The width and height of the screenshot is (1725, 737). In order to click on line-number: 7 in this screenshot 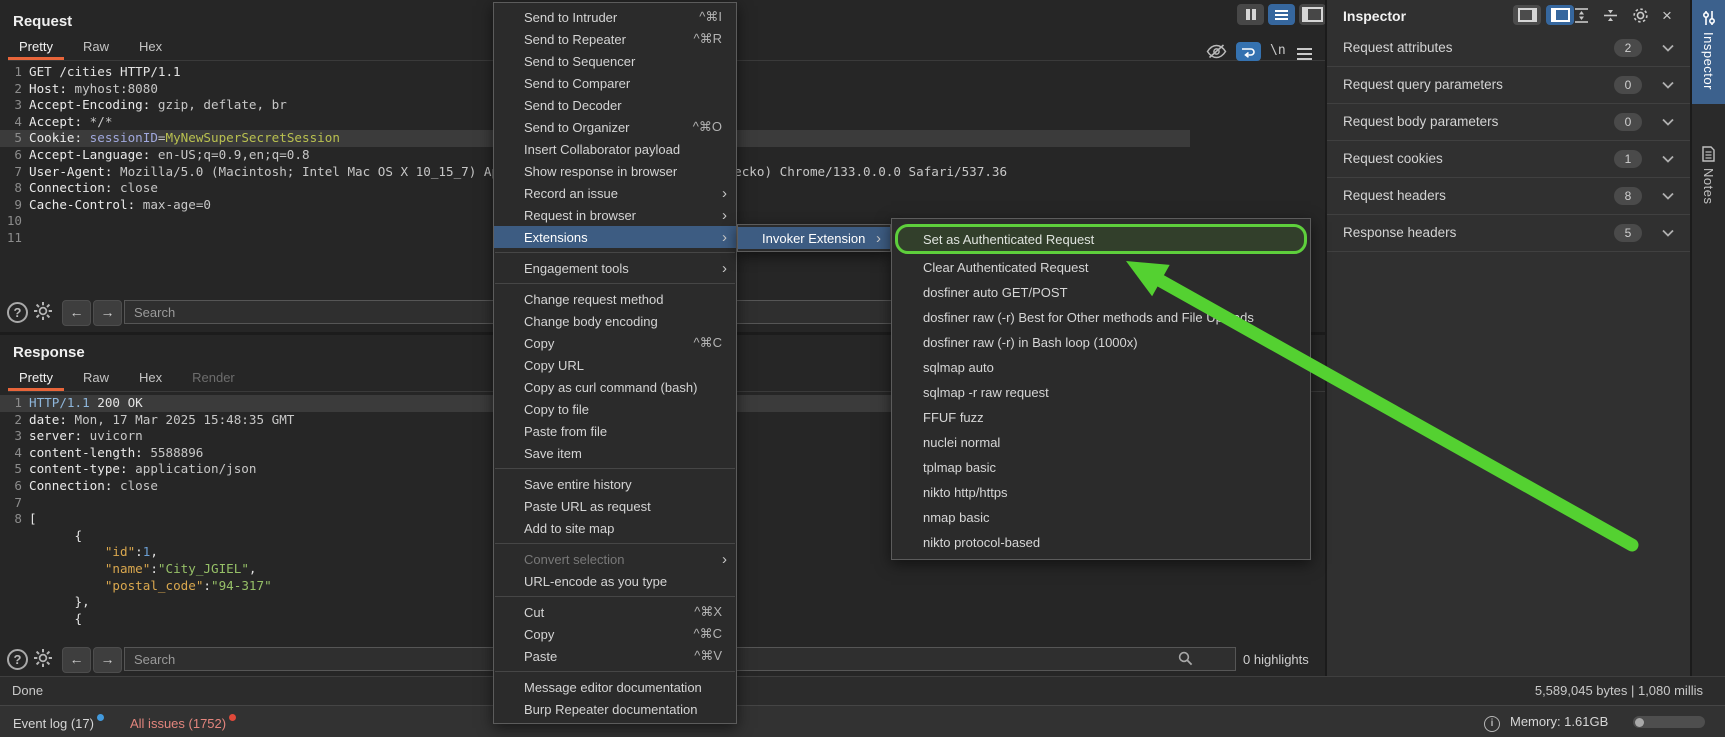, I will do `click(18, 502)`.